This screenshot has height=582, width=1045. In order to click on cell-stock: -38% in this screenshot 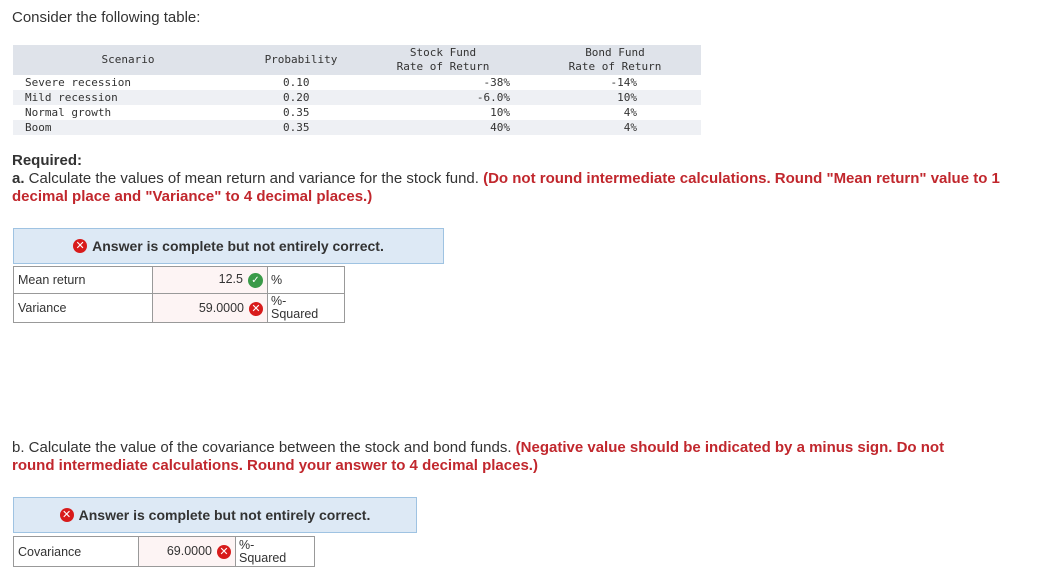, I will do `click(497, 82)`.